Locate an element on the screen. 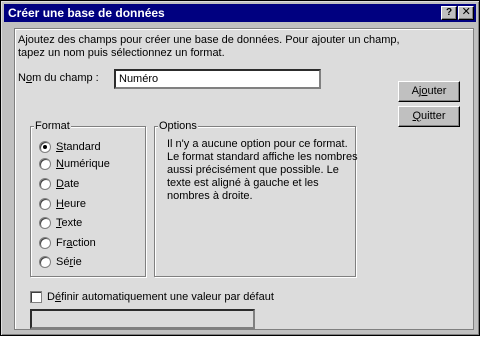 This screenshot has height=340, width=486. options-legend: Options is located at coordinates (178, 126).